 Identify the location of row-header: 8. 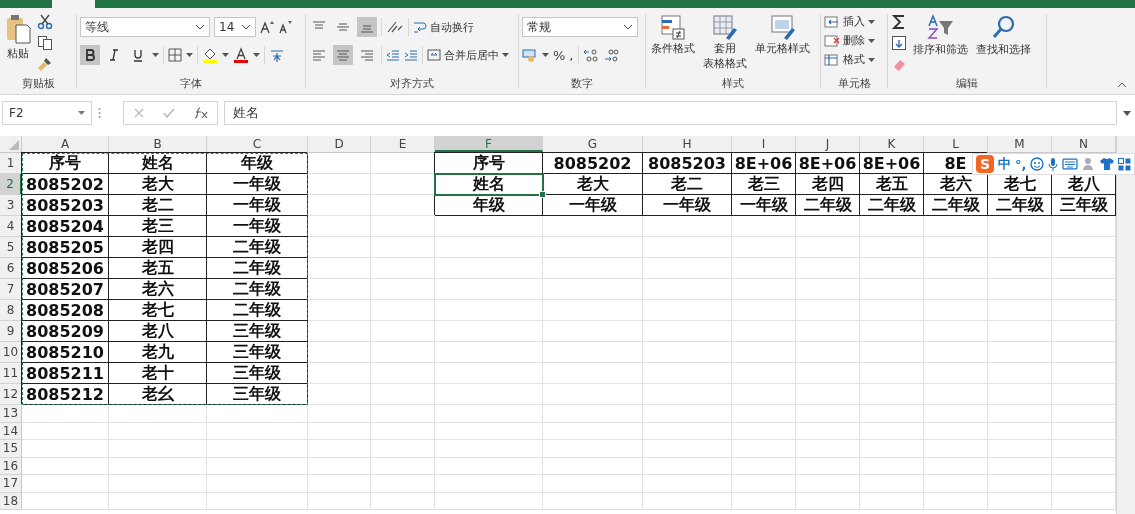
(11, 310).